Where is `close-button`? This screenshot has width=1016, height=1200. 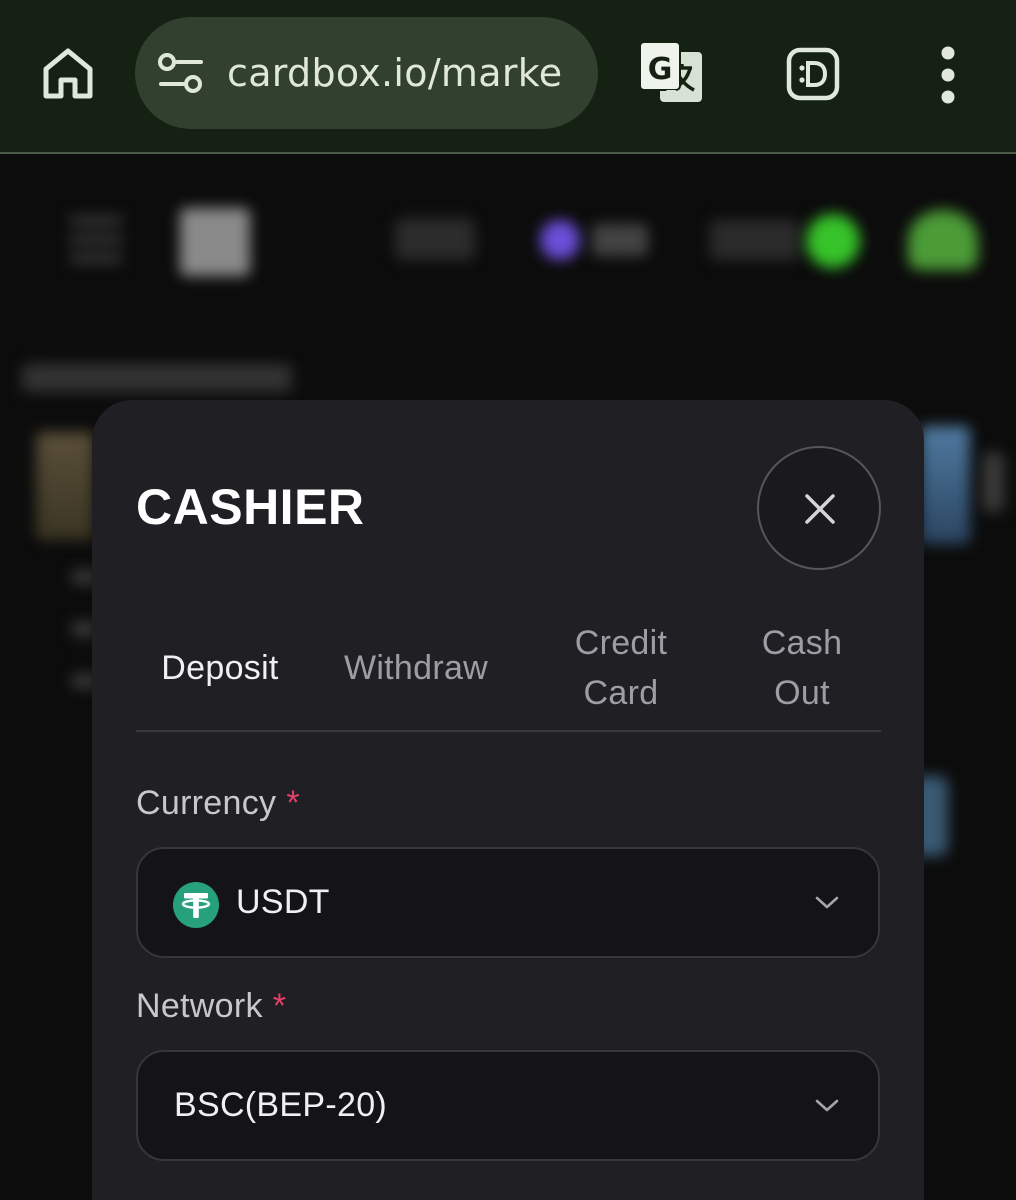 close-button is located at coordinates (819, 508).